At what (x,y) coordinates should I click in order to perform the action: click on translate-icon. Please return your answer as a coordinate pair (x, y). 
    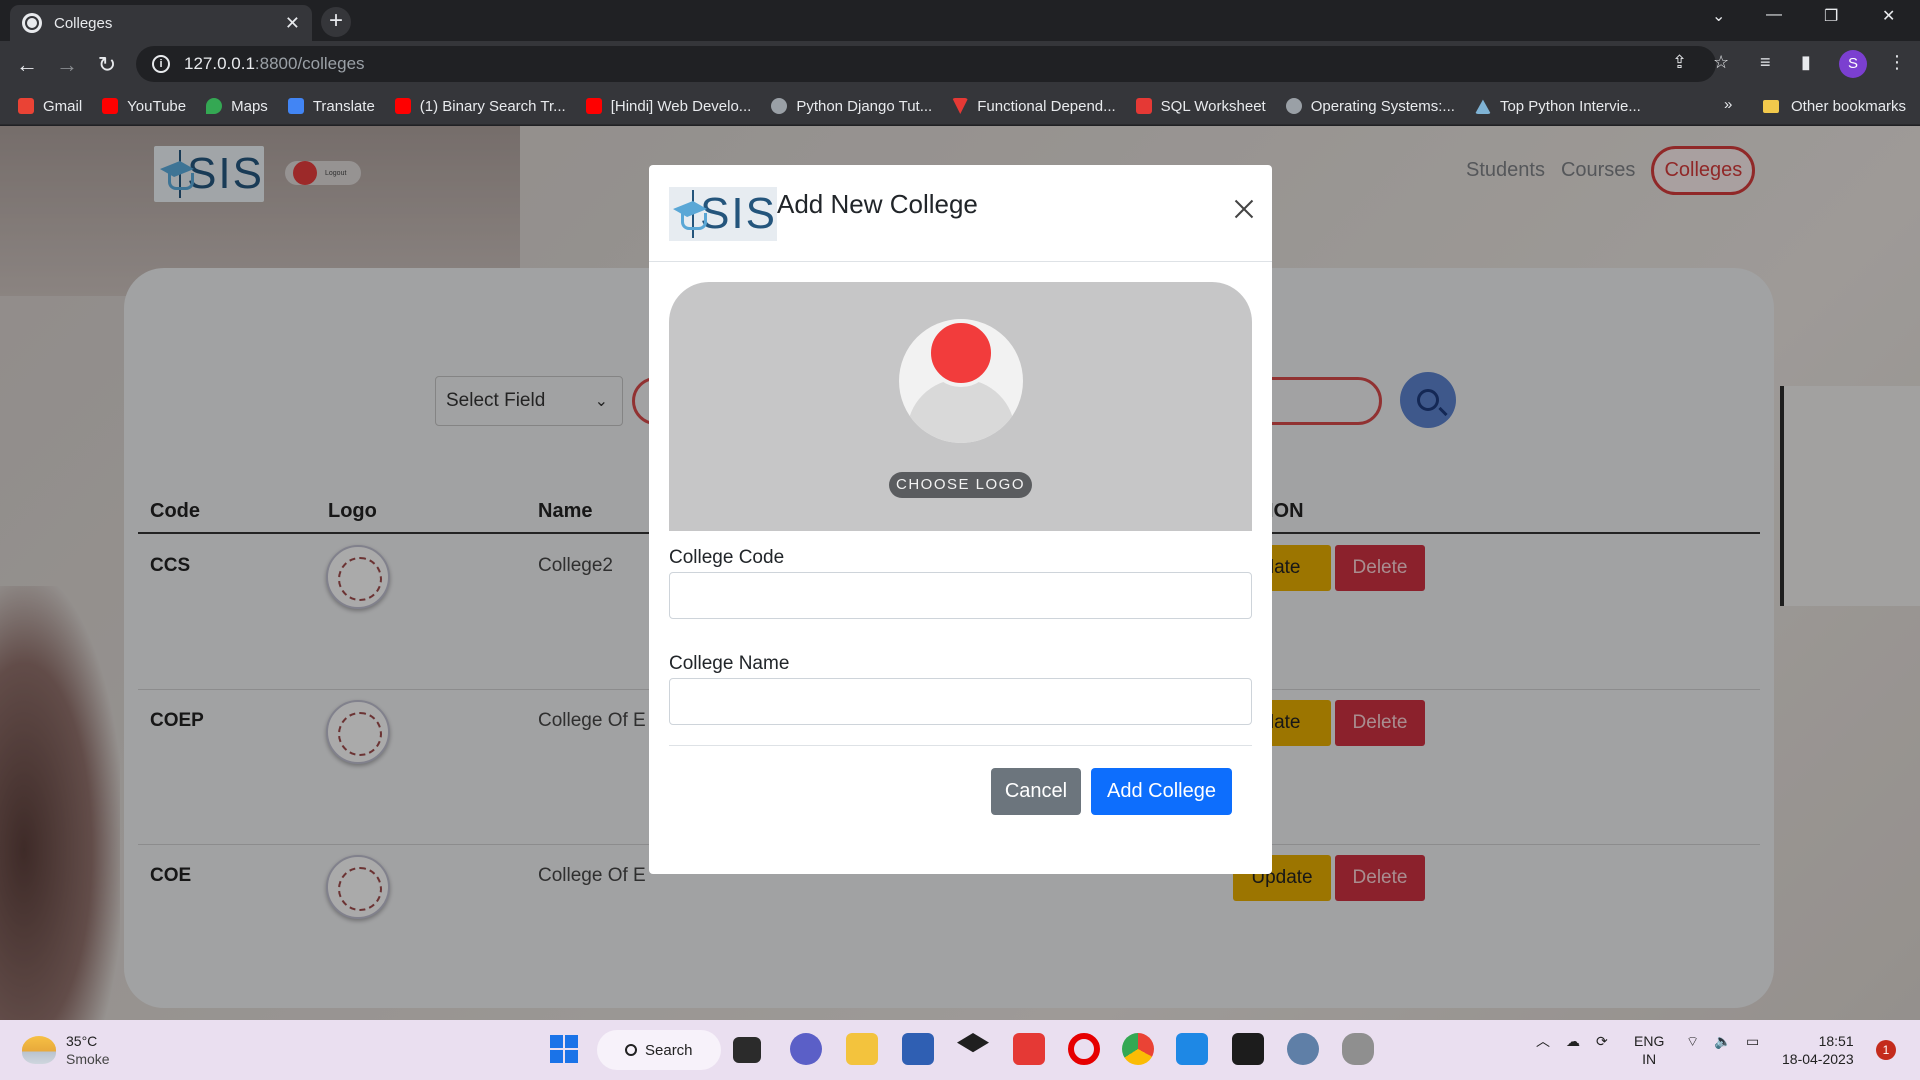
    Looking at the image, I should click on (295, 106).